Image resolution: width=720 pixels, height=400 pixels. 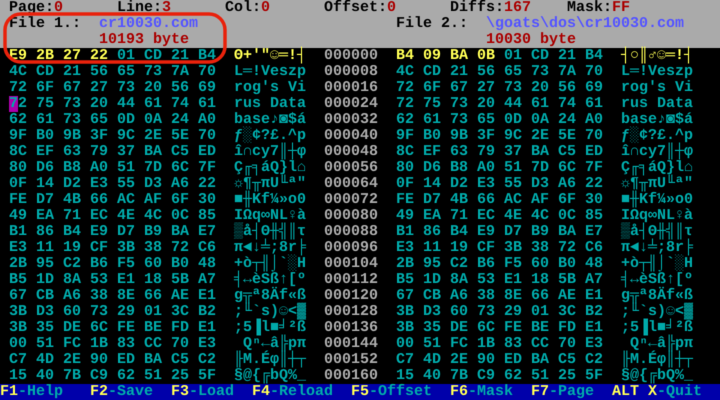 I want to click on function-key: F3-Load, so click(x=202, y=392).